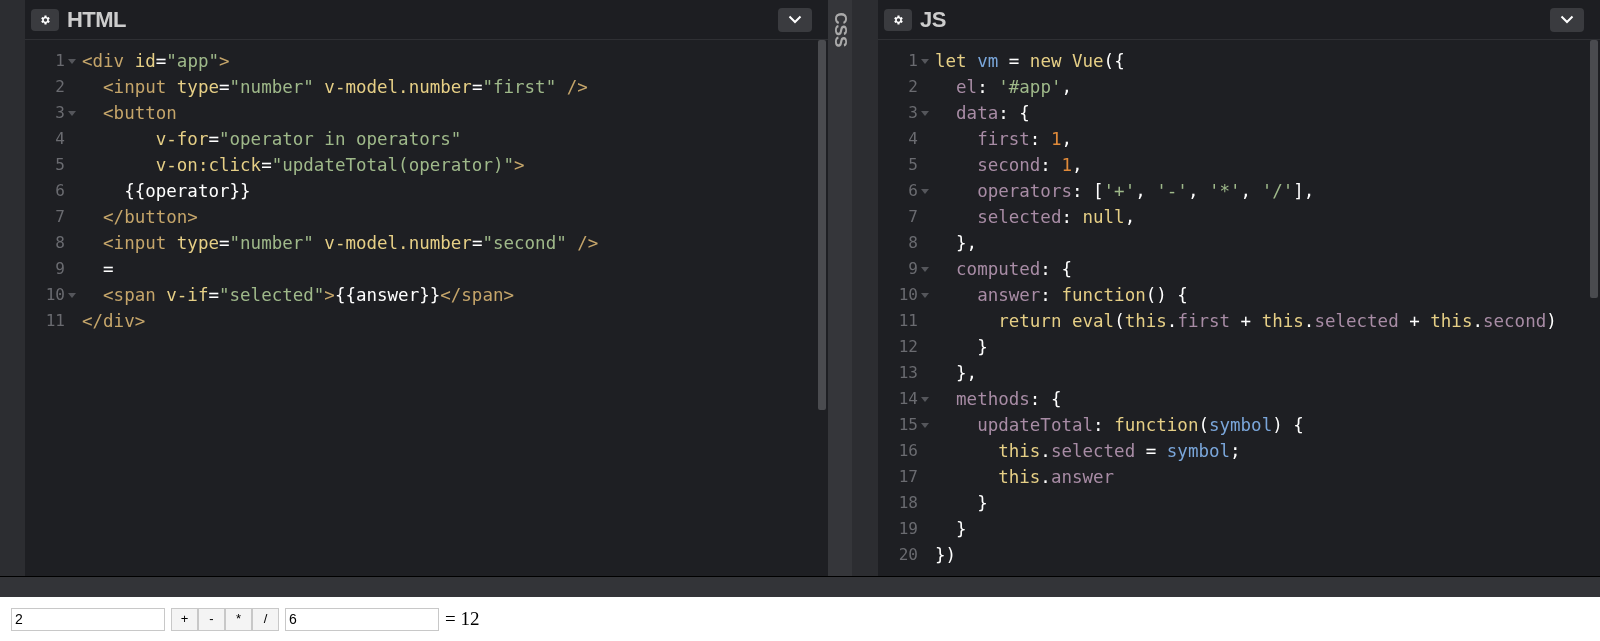 This screenshot has height=641, width=1600. What do you see at coordinates (184, 619) in the screenshot?
I see `operator-button: +` at bounding box center [184, 619].